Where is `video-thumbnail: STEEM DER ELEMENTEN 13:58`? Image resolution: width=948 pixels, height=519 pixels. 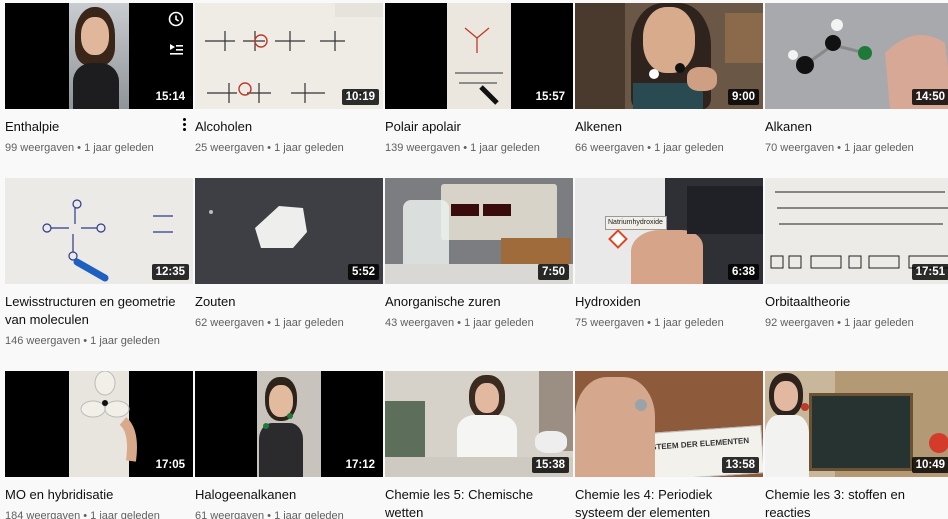
video-thumbnail: STEEM DER ELEMENTEN 13:58 is located at coordinates (669, 424).